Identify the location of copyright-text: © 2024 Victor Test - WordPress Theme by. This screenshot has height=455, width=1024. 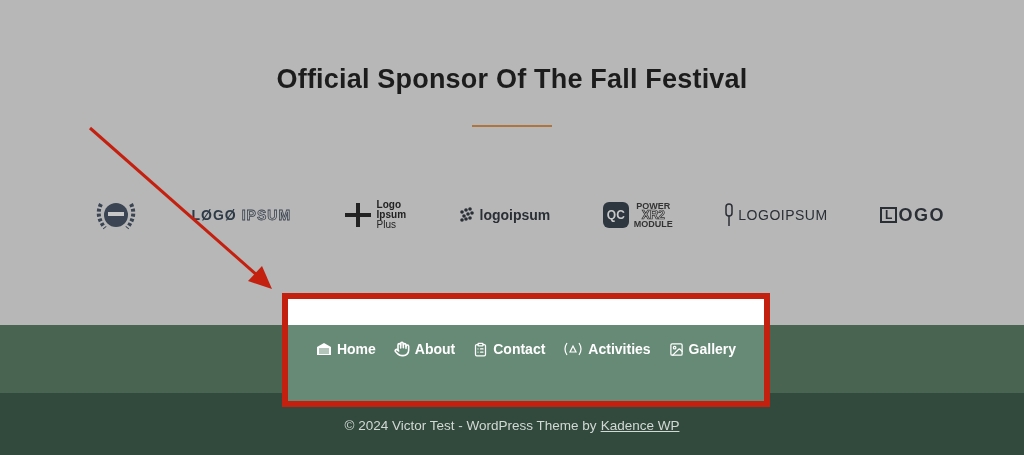
(470, 425).